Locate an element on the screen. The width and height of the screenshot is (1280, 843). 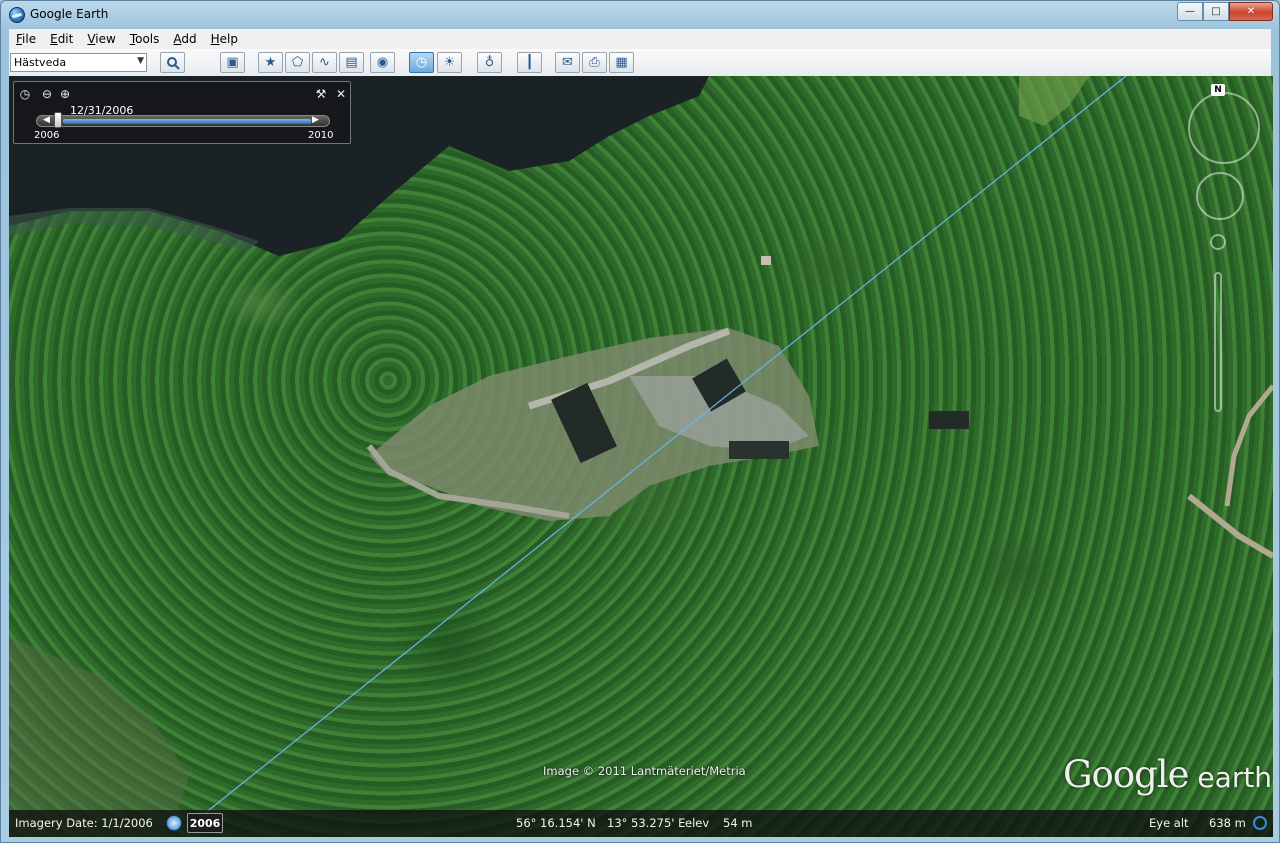
title-bar: Google Earth — □ ✕ is located at coordinates (640, 15).